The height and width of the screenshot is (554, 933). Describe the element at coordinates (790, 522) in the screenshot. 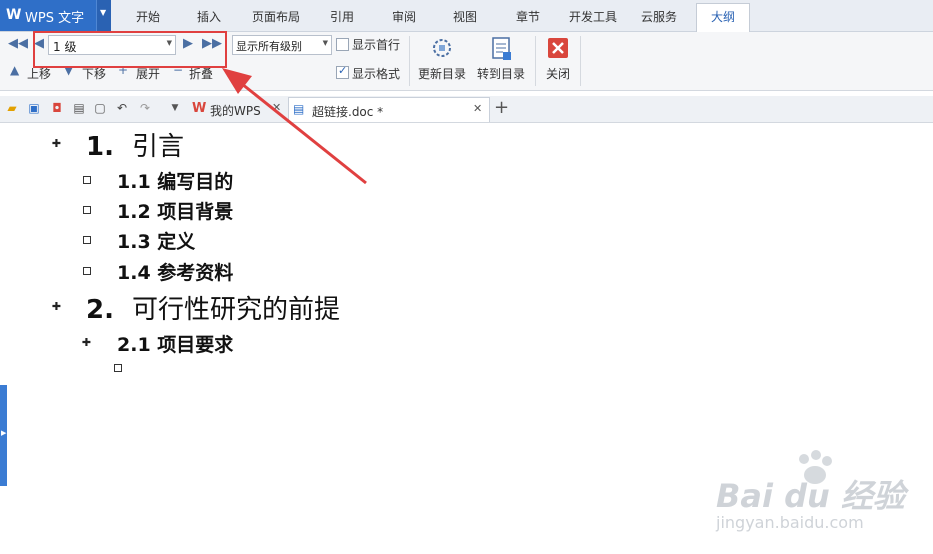

I see `watermark-url: jingyan.baidu.com` at that location.